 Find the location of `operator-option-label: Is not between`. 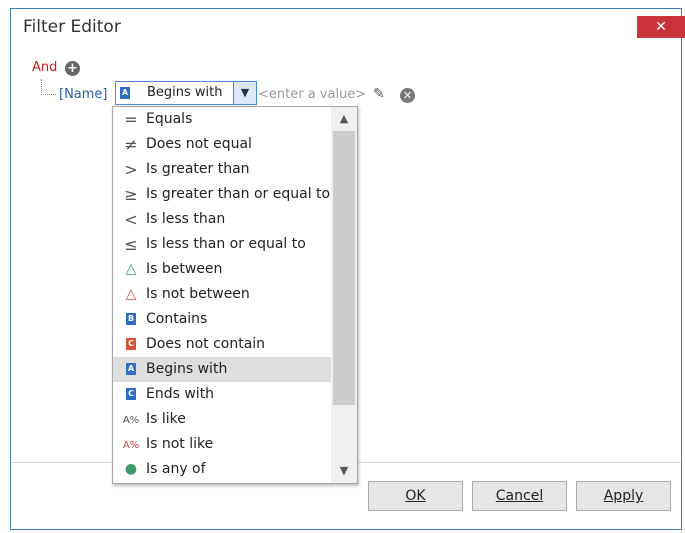

operator-option-label: Is not between is located at coordinates (198, 294).